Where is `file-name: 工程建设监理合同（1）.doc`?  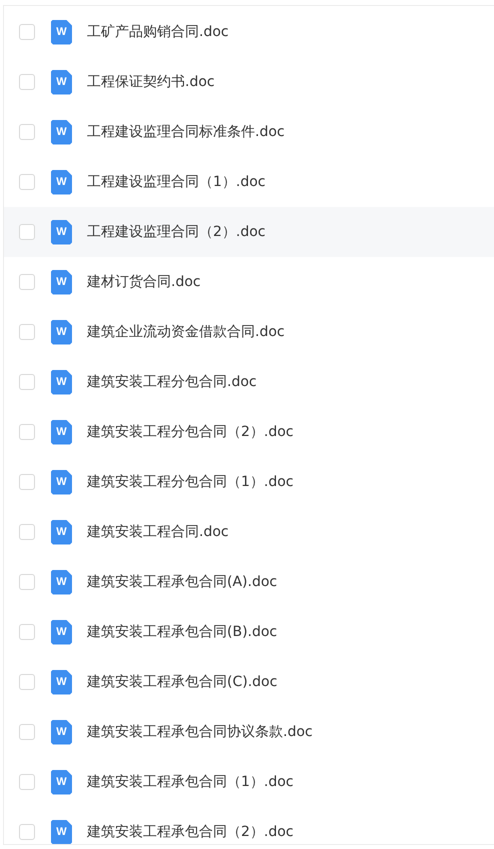
file-name: 工程建设监理合同（1）.doc is located at coordinates (176, 182).